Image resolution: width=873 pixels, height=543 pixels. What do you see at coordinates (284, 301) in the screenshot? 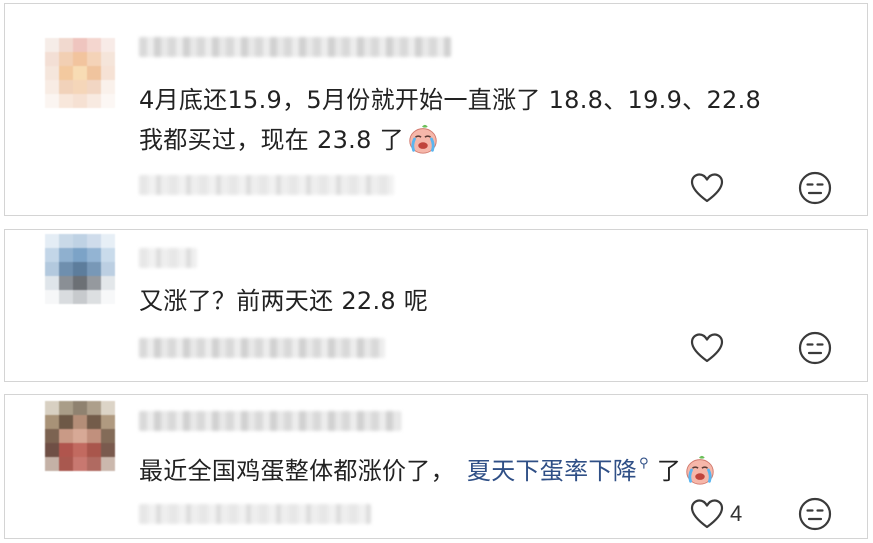
I see `comment-text: 又涨了？前两天还 22.8 呢` at bounding box center [284, 301].